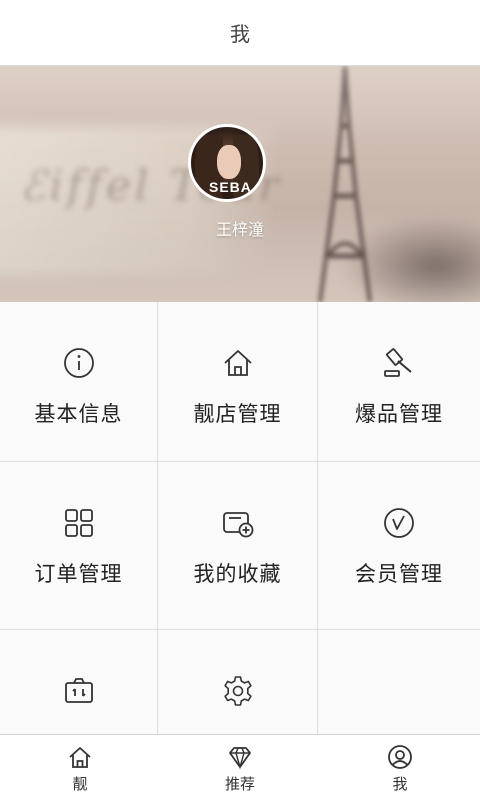 This screenshot has width=480, height=800. Describe the element at coordinates (78, 414) in the screenshot. I see `menu-item-label: 基本信息` at that location.